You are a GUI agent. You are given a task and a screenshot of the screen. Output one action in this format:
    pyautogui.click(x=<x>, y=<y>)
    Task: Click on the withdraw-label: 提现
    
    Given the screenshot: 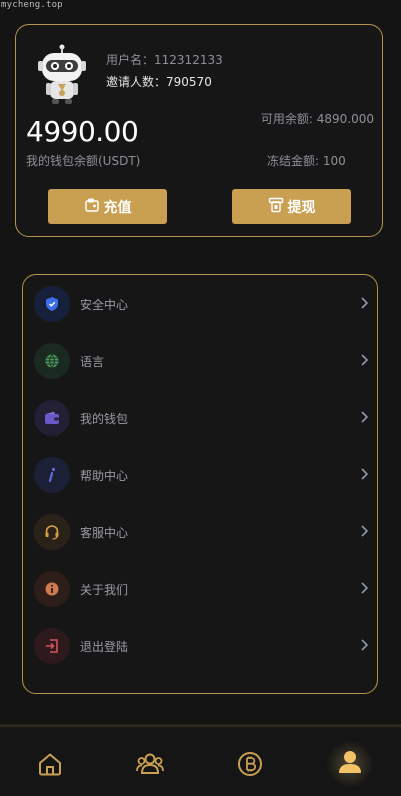 What is the action you would take?
    pyautogui.click(x=301, y=207)
    